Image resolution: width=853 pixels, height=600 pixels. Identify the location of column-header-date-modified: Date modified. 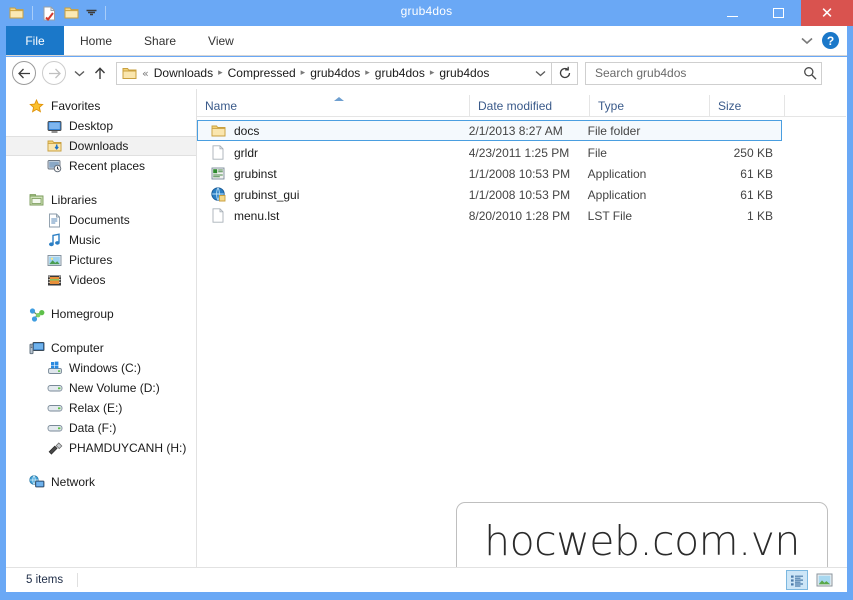
(530, 106).